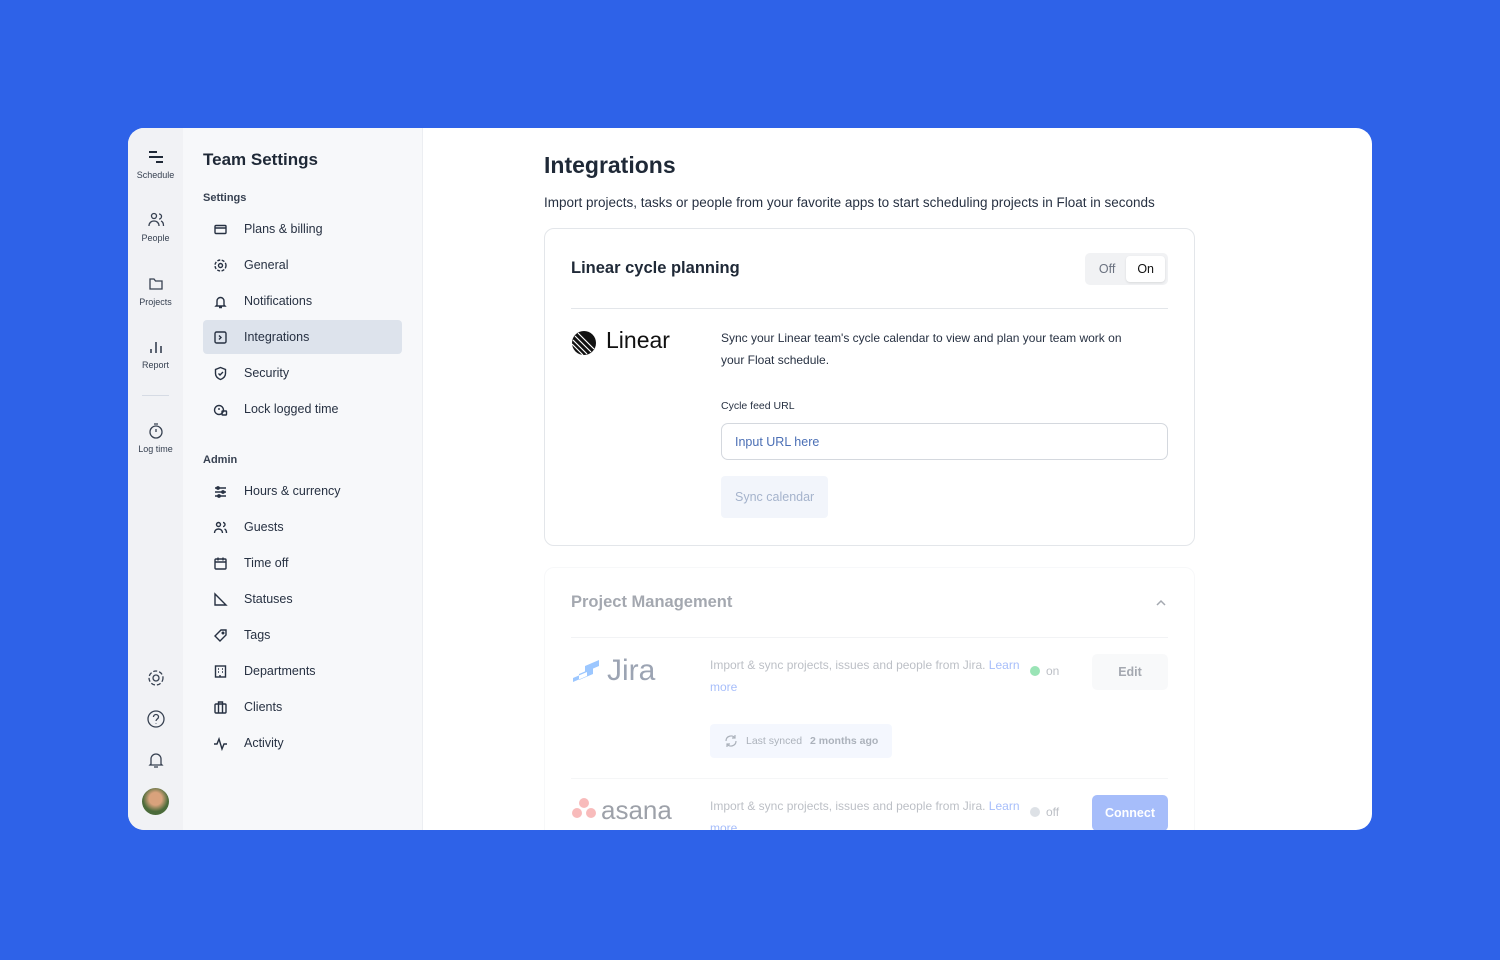  I want to click on cycle-feed-url-input, so click(944, 441).